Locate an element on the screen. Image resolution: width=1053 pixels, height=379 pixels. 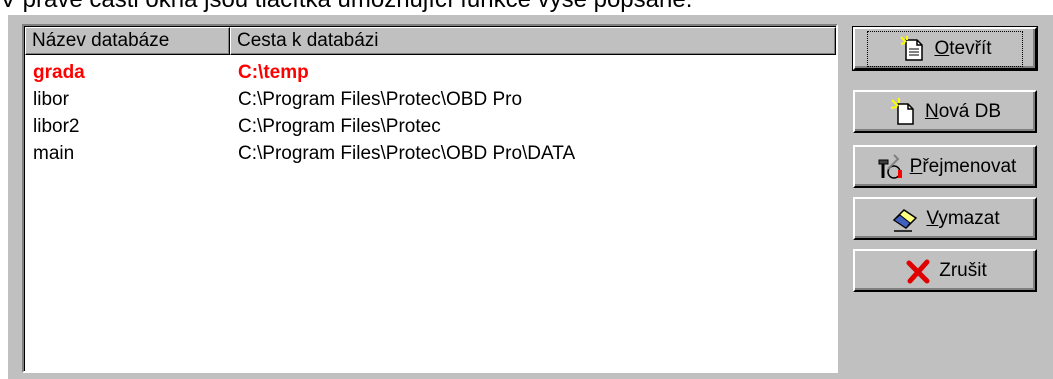
rename-tools-icon is located at coordinates (890, 166).